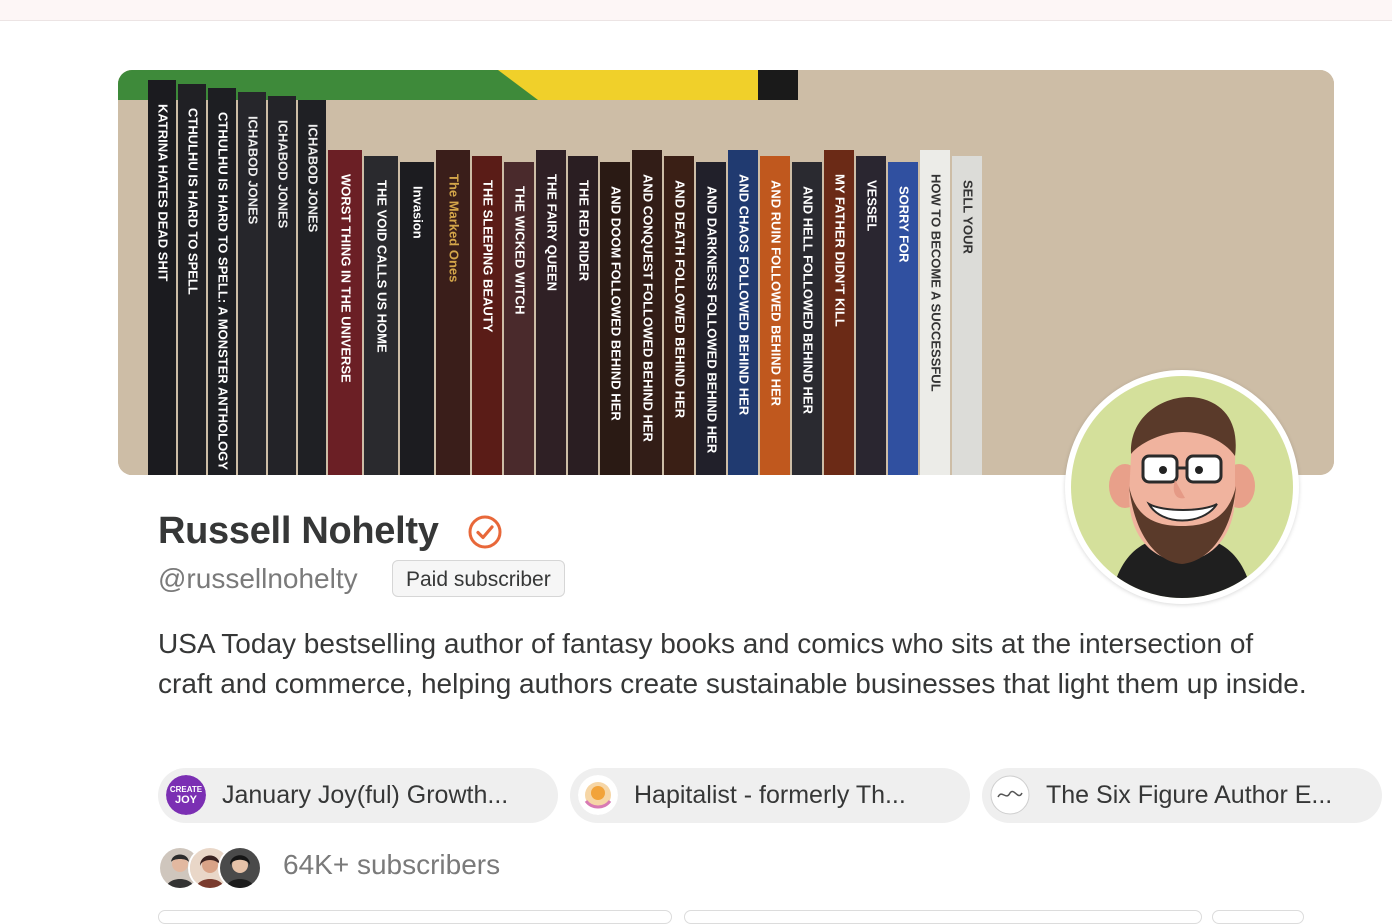 This screenshot has height=924, width=1392. What do you see at coordinates (872, 205) in the screenshot?
I see `svg-text: VESSEL` at bounding box center [872, 205].